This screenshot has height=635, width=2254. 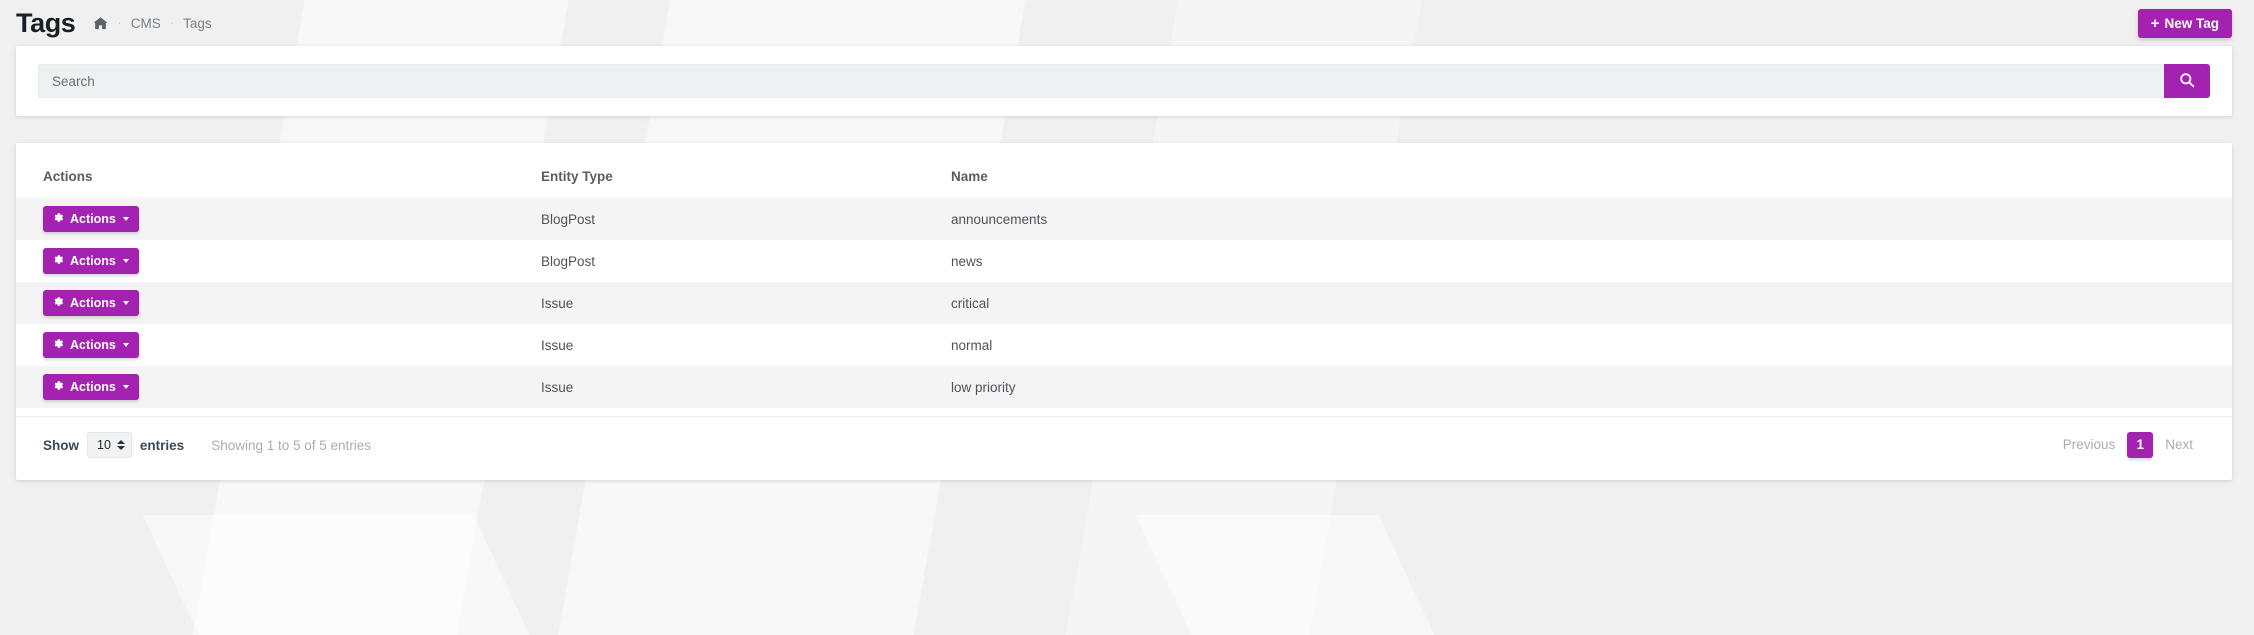 I want to click on table-row: Actions BlogPost news, so click(x=1124, y=261).